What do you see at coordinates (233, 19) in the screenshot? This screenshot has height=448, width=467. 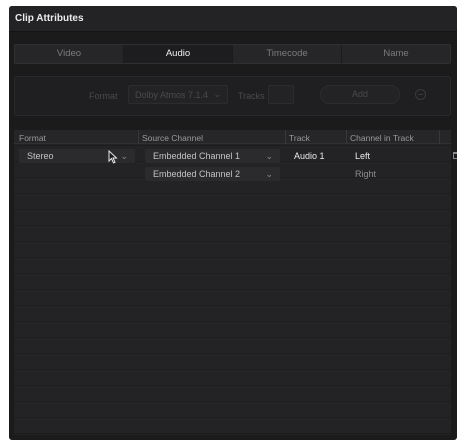 I see `title-bar: Clip Attributes` at bounding box center [233, 19].